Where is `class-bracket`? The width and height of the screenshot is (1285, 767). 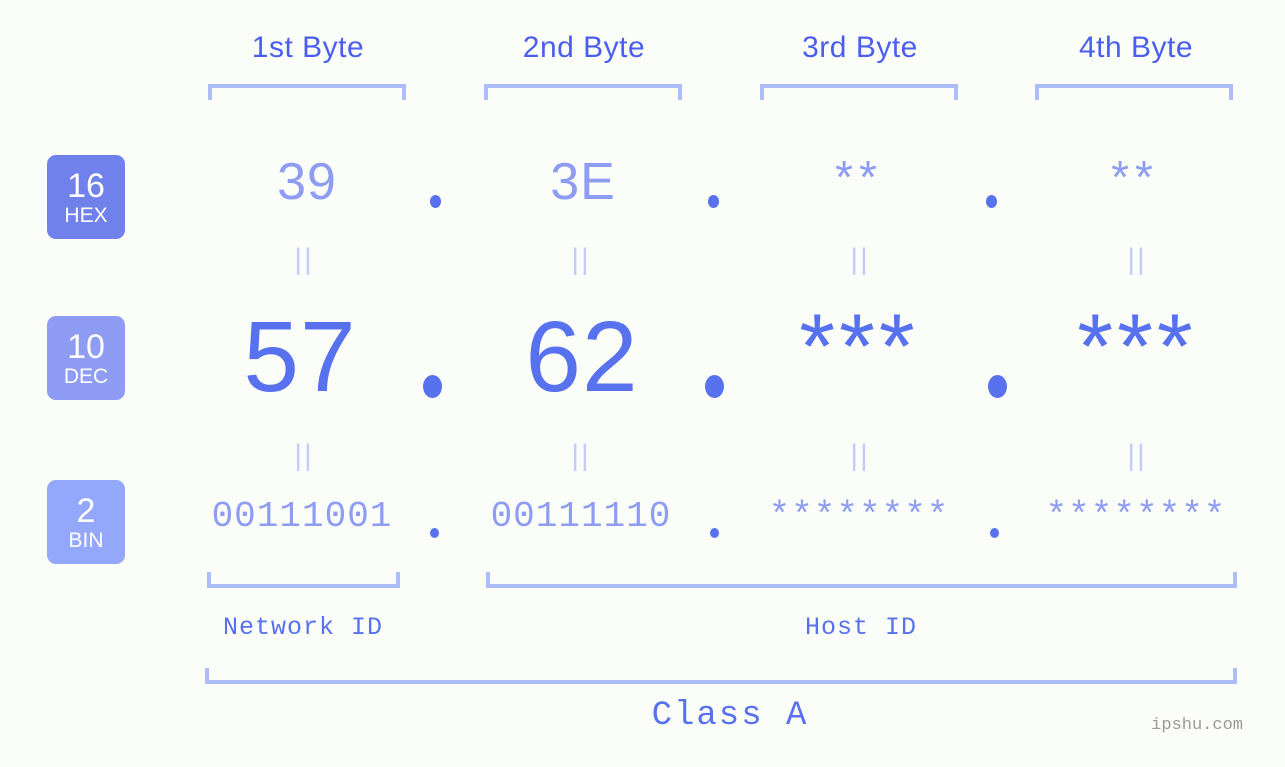 class-bracket is located at coordinates (721, 676).